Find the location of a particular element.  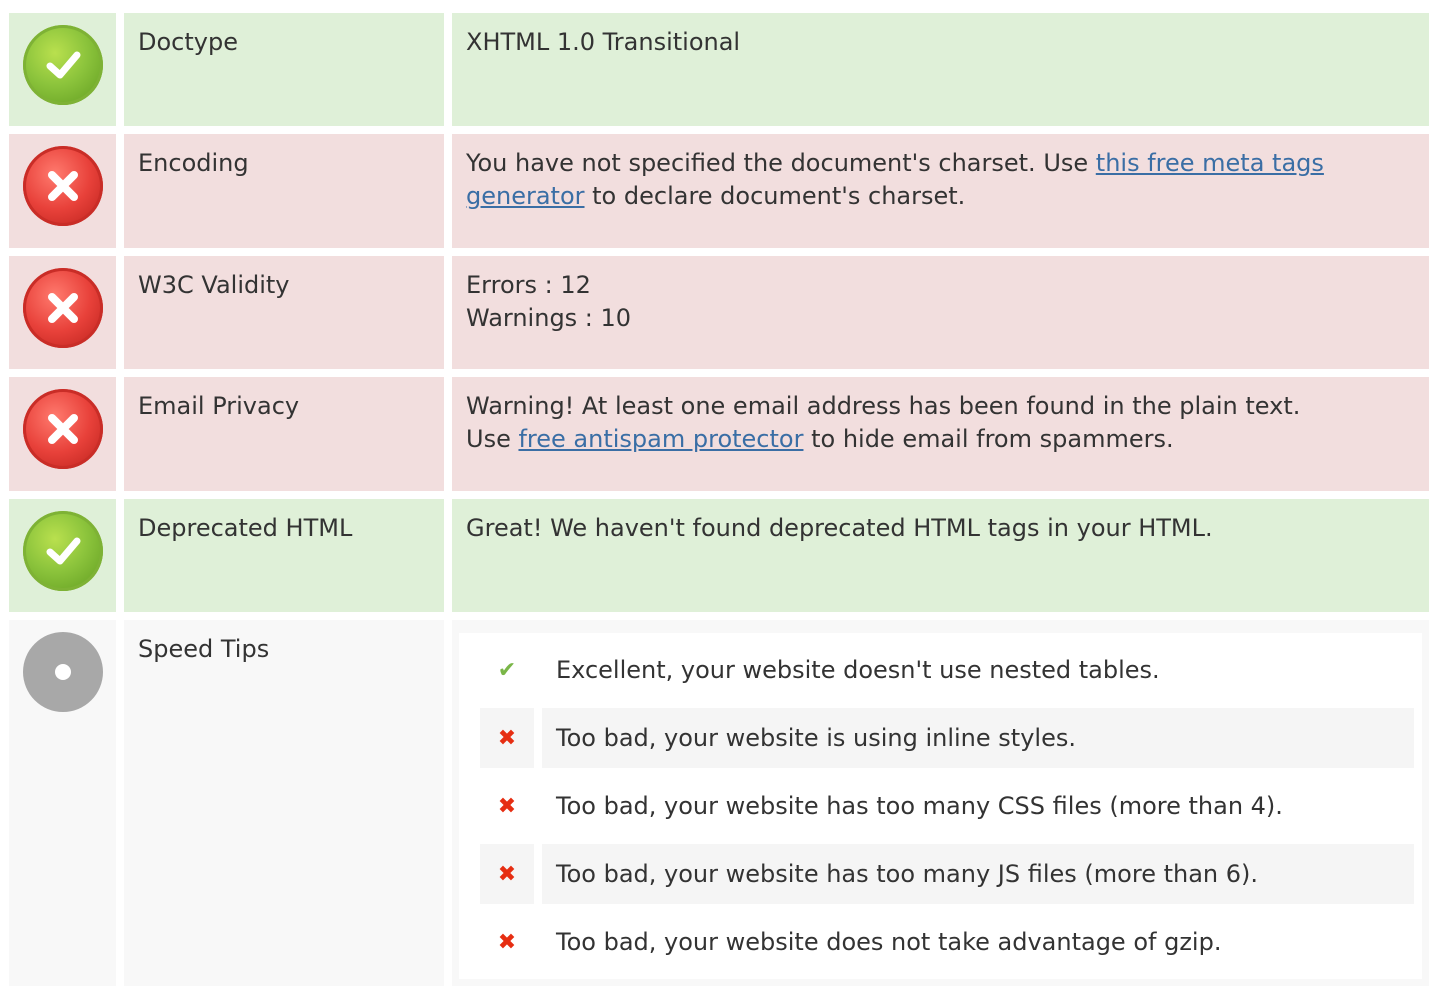

row-value: XHTML 1.0 Transitional is located at coordinates (940, 69).